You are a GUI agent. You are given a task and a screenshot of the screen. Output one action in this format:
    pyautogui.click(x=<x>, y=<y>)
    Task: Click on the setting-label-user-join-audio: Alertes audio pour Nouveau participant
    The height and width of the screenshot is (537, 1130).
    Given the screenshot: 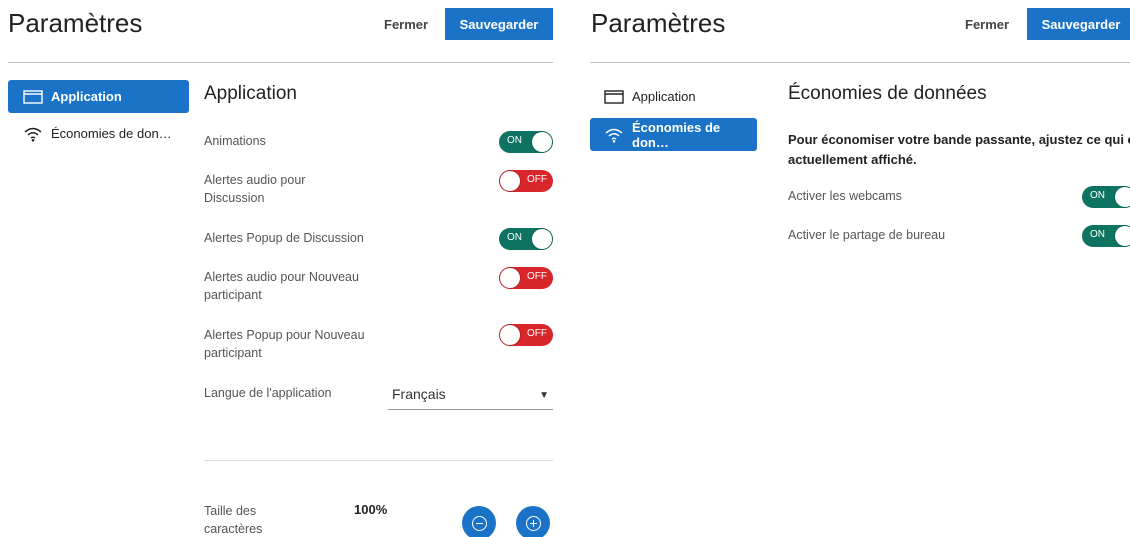 What is the action you would take?
    pyautogui.click(x=281, y=286)
    